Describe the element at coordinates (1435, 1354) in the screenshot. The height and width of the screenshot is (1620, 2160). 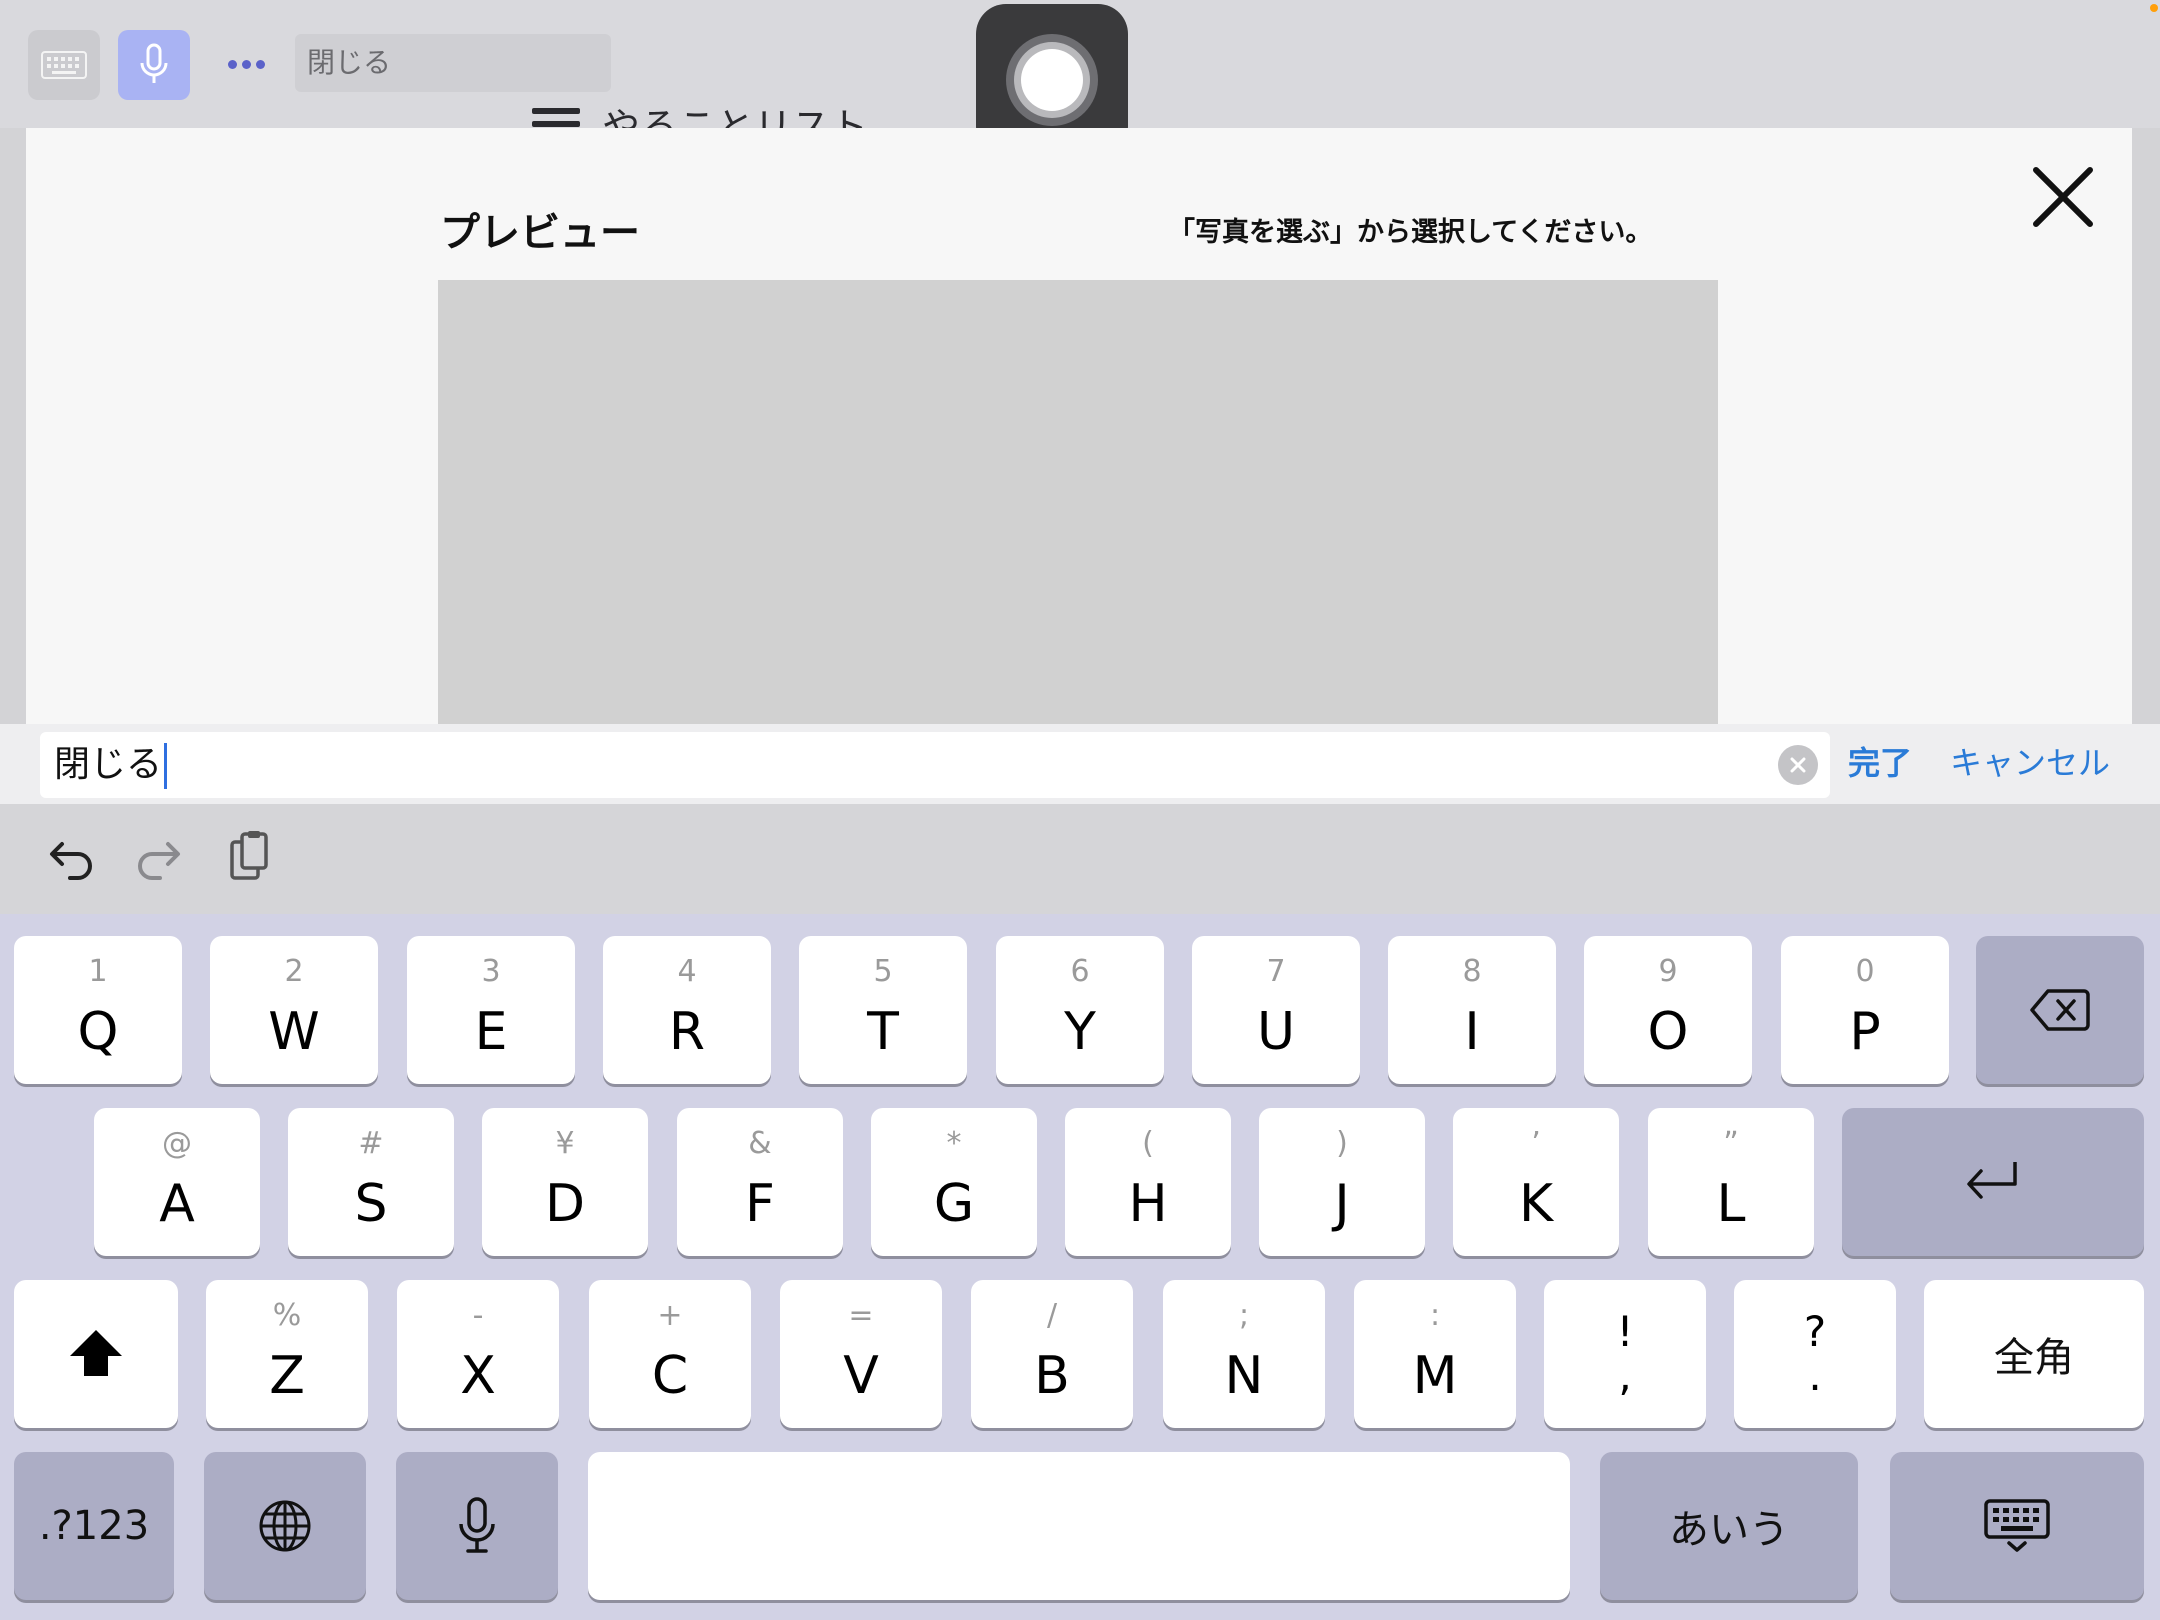
I see `key-m: :M` at that location.